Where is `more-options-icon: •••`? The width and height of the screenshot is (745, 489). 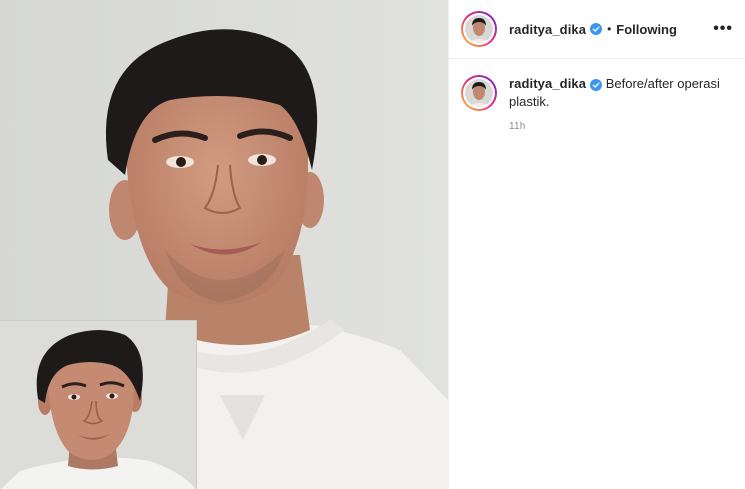 more-options-icon: ••• is located at coordinates (723, 29).